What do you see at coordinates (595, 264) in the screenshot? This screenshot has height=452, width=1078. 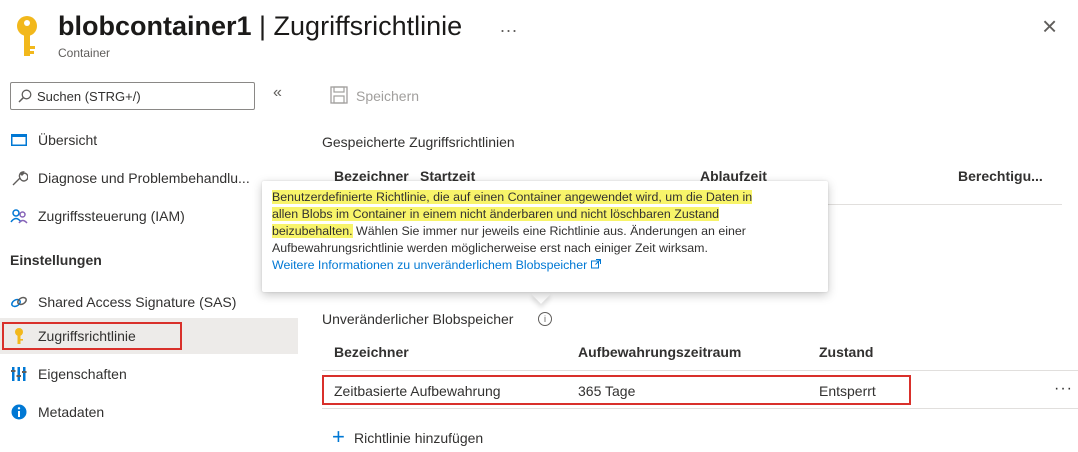 I see `external-link-icon` at bounding box center [595, 264].